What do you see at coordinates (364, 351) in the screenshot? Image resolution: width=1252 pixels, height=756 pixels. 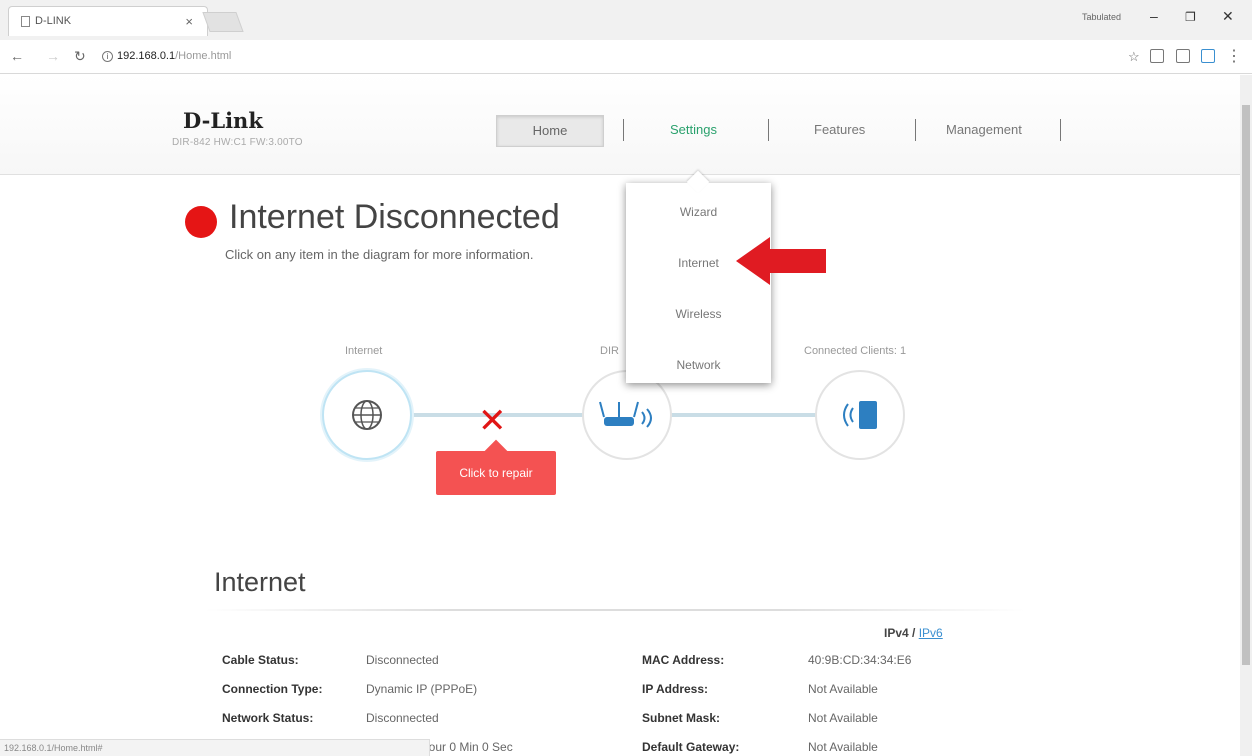 I see `internet-node-label: Internet` at bounding box center [364, 351].